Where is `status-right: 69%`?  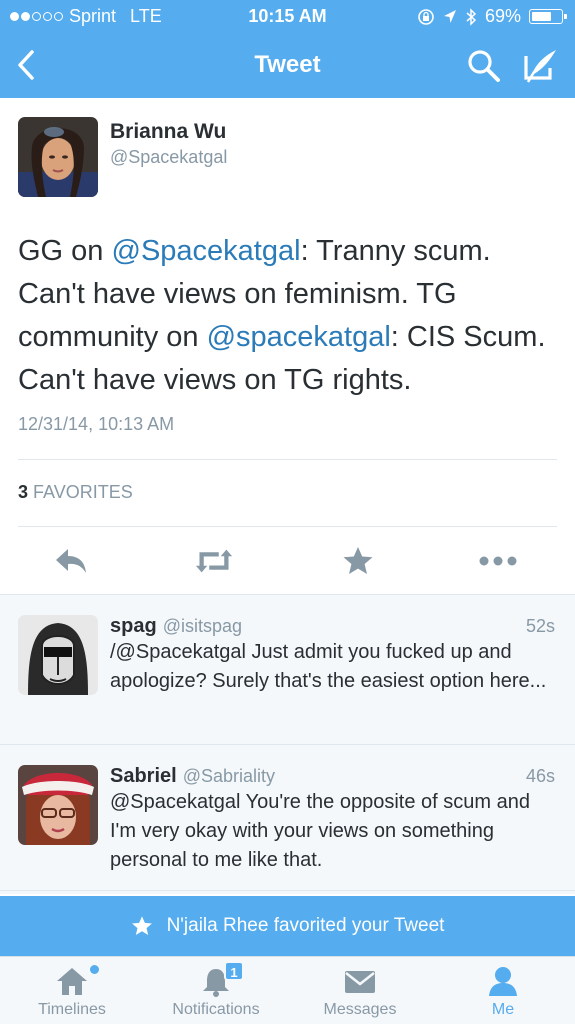
status-right: 69% is located at coordinates (492, 16).